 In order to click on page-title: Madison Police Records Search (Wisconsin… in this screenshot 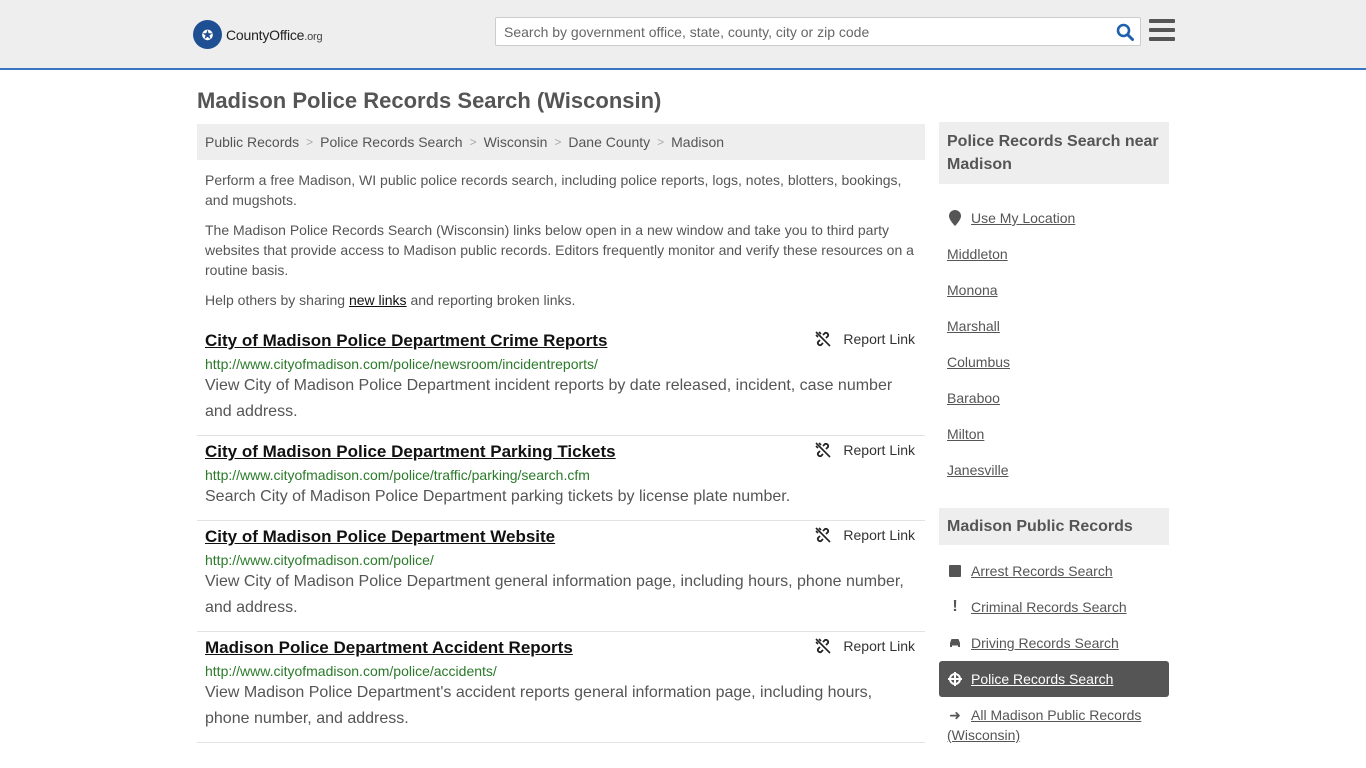, I will do `click(429, 100)`.